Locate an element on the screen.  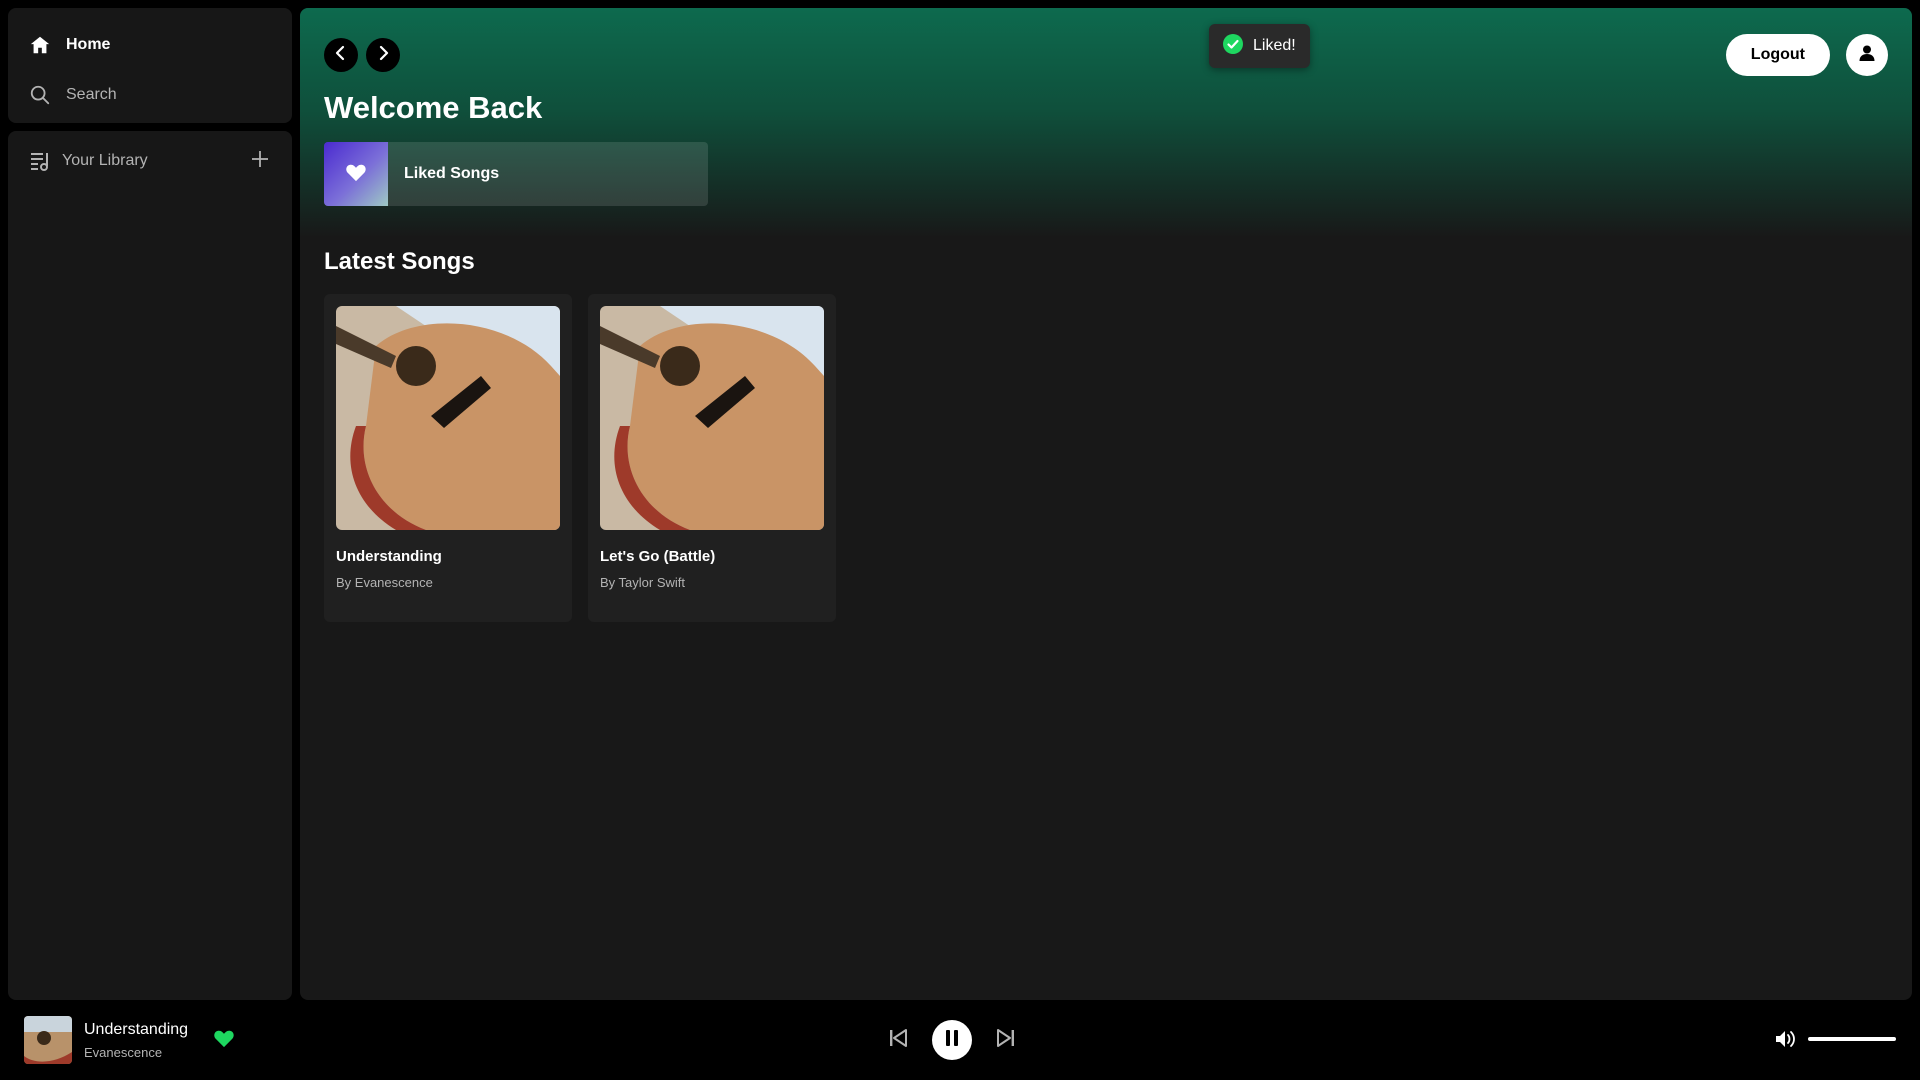
library-label: Your Library is located at coordinates (105, 160).